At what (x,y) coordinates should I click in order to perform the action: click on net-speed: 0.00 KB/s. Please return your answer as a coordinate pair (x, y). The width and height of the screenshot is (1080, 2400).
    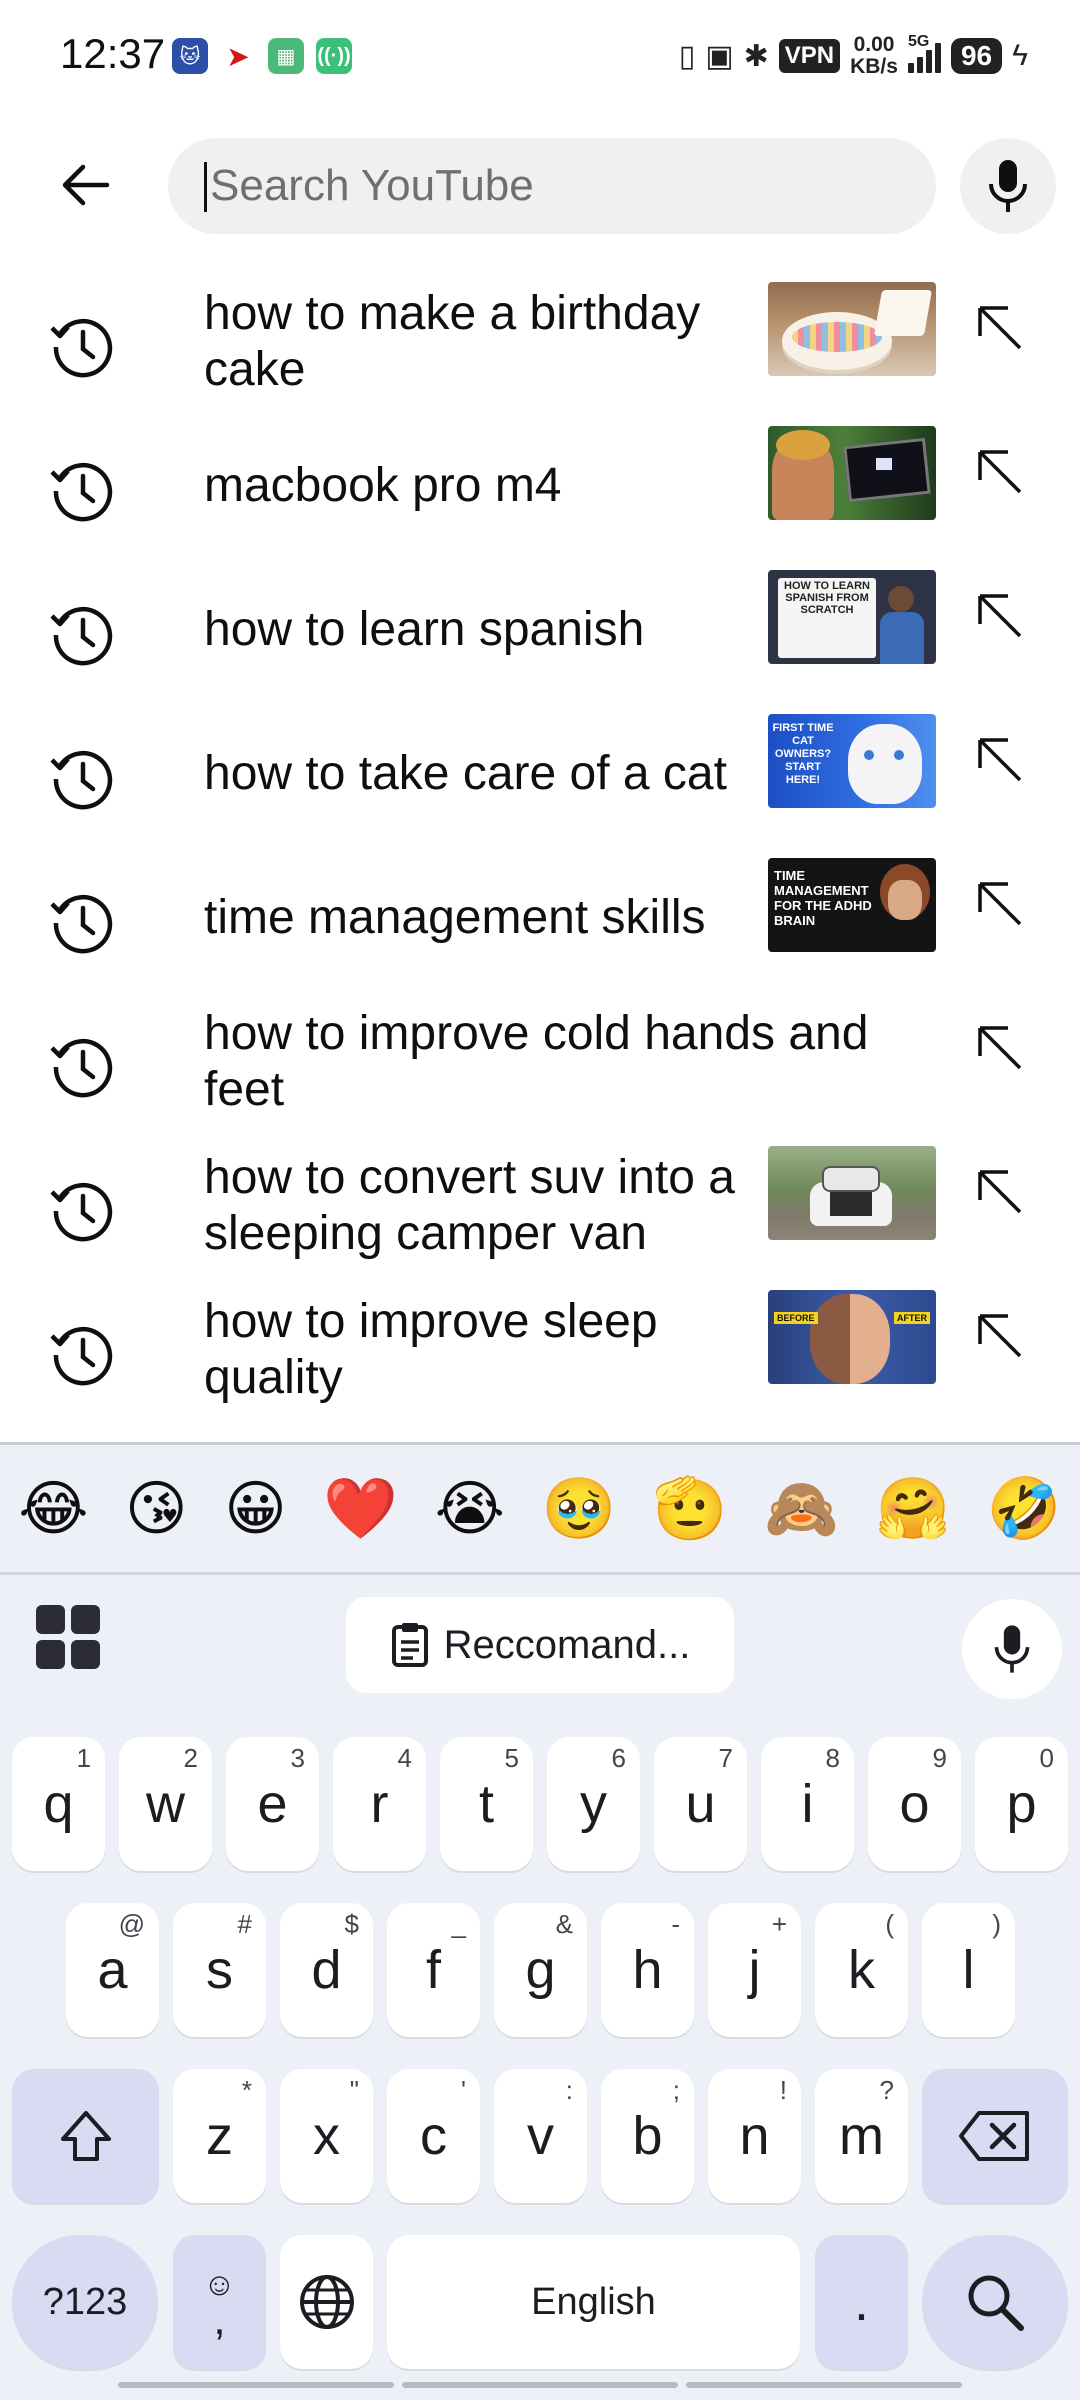
    Looking at the image, I should click on (874, 56).